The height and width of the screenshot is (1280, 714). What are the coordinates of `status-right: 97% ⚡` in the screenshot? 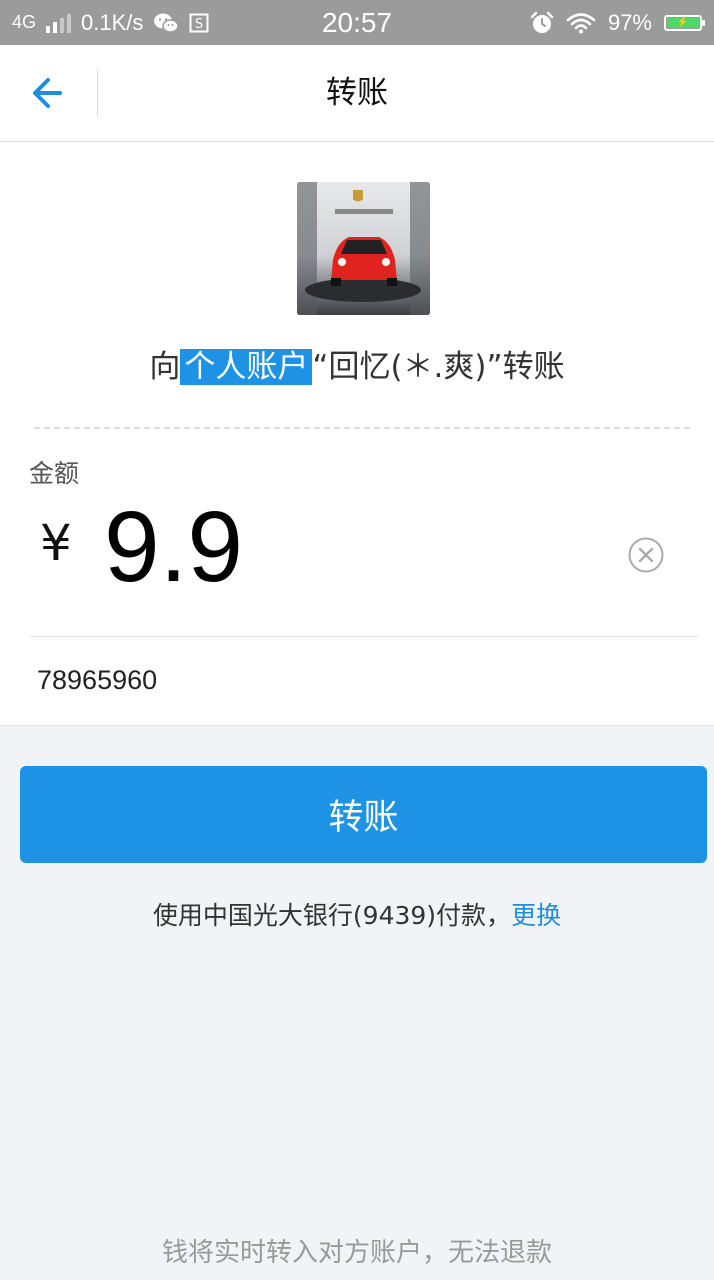 It's located at (617, 22).